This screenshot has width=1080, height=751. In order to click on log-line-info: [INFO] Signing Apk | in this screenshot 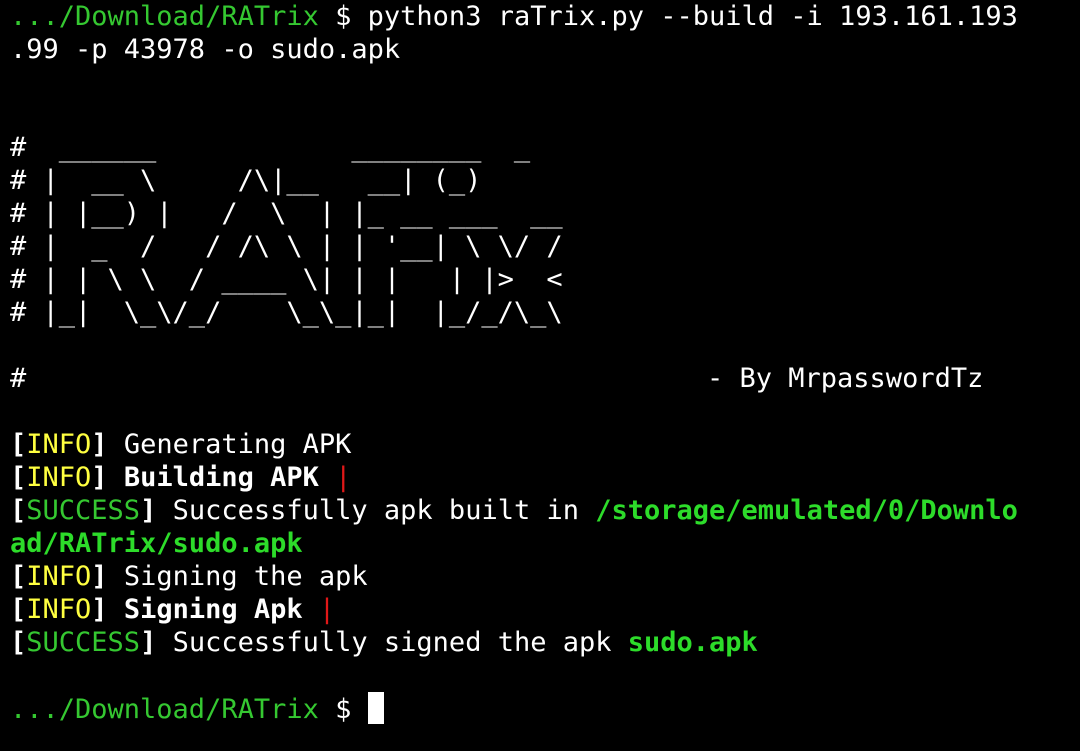, I will do `click(173, 609)`.